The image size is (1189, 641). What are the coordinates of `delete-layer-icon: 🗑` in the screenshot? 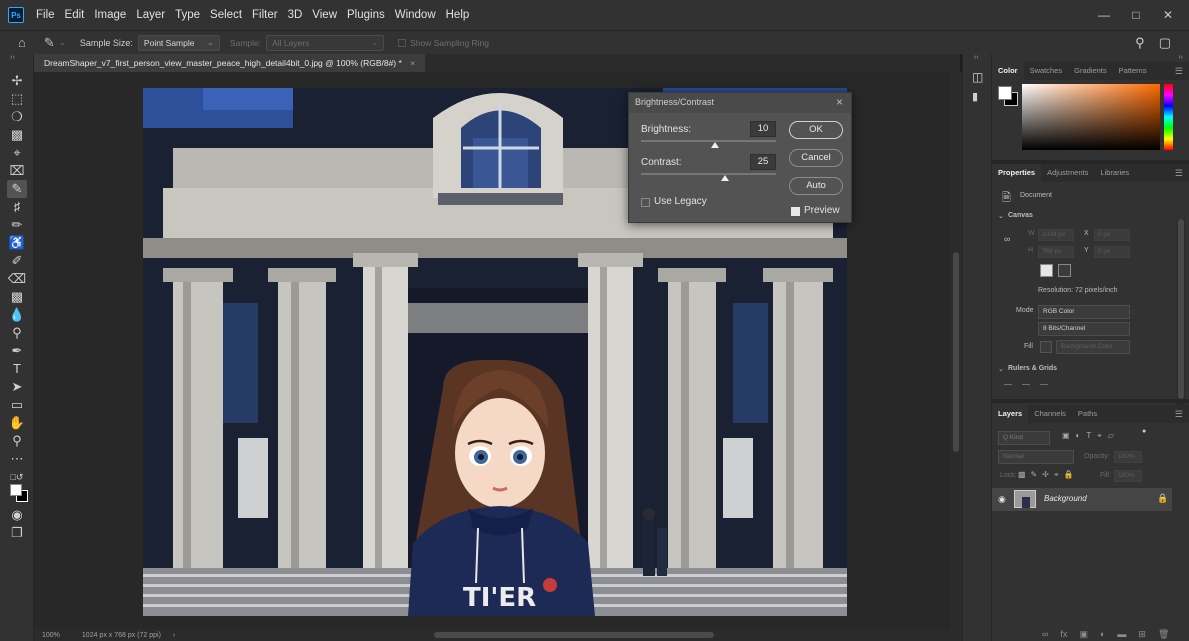 It's located at (1163, 634).